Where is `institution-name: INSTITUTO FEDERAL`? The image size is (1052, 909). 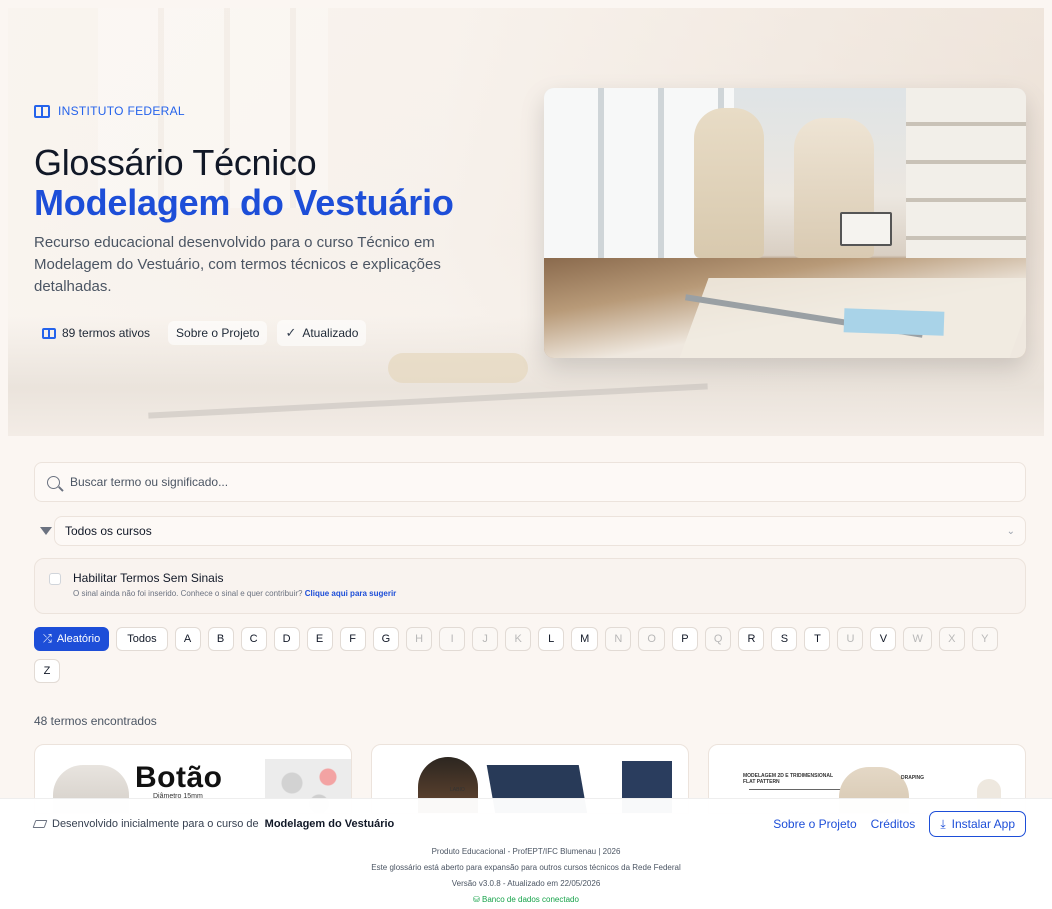 institution-name: INSTITUTO FEDERAL is located at coordinates (121, 111).